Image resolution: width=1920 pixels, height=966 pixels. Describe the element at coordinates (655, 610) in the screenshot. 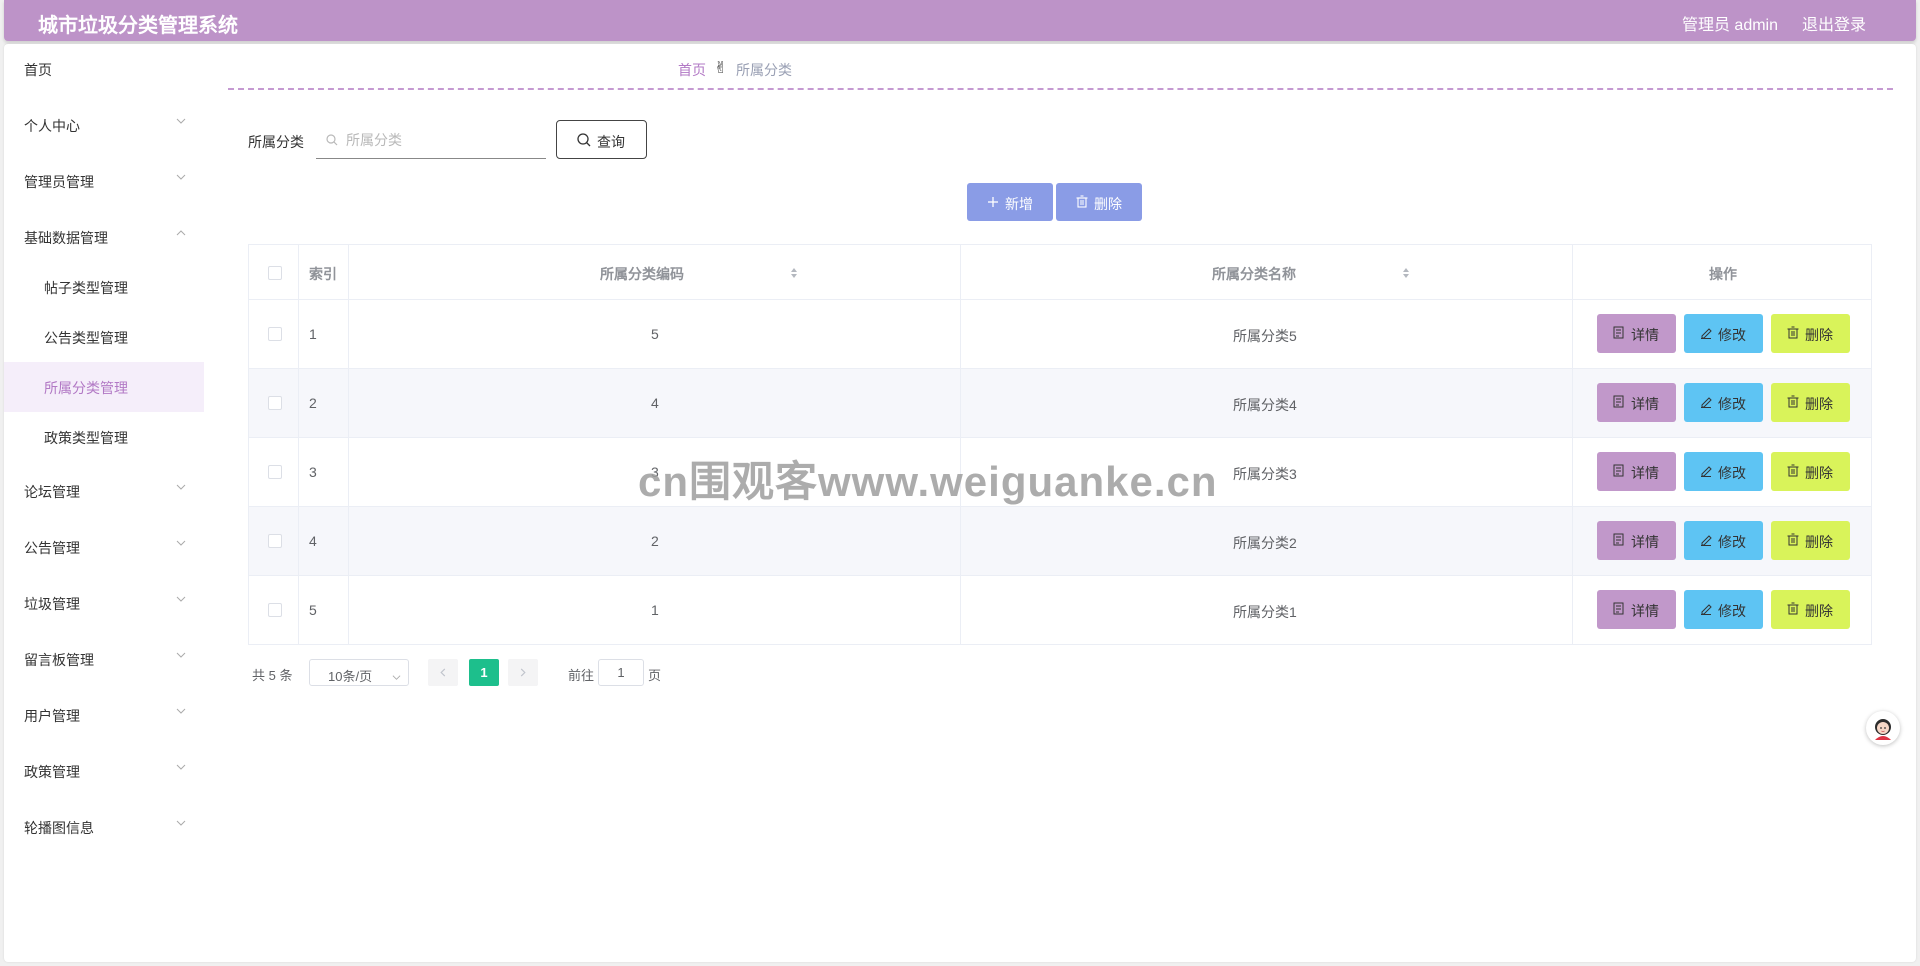

I see `cell-code: 1` at that location.